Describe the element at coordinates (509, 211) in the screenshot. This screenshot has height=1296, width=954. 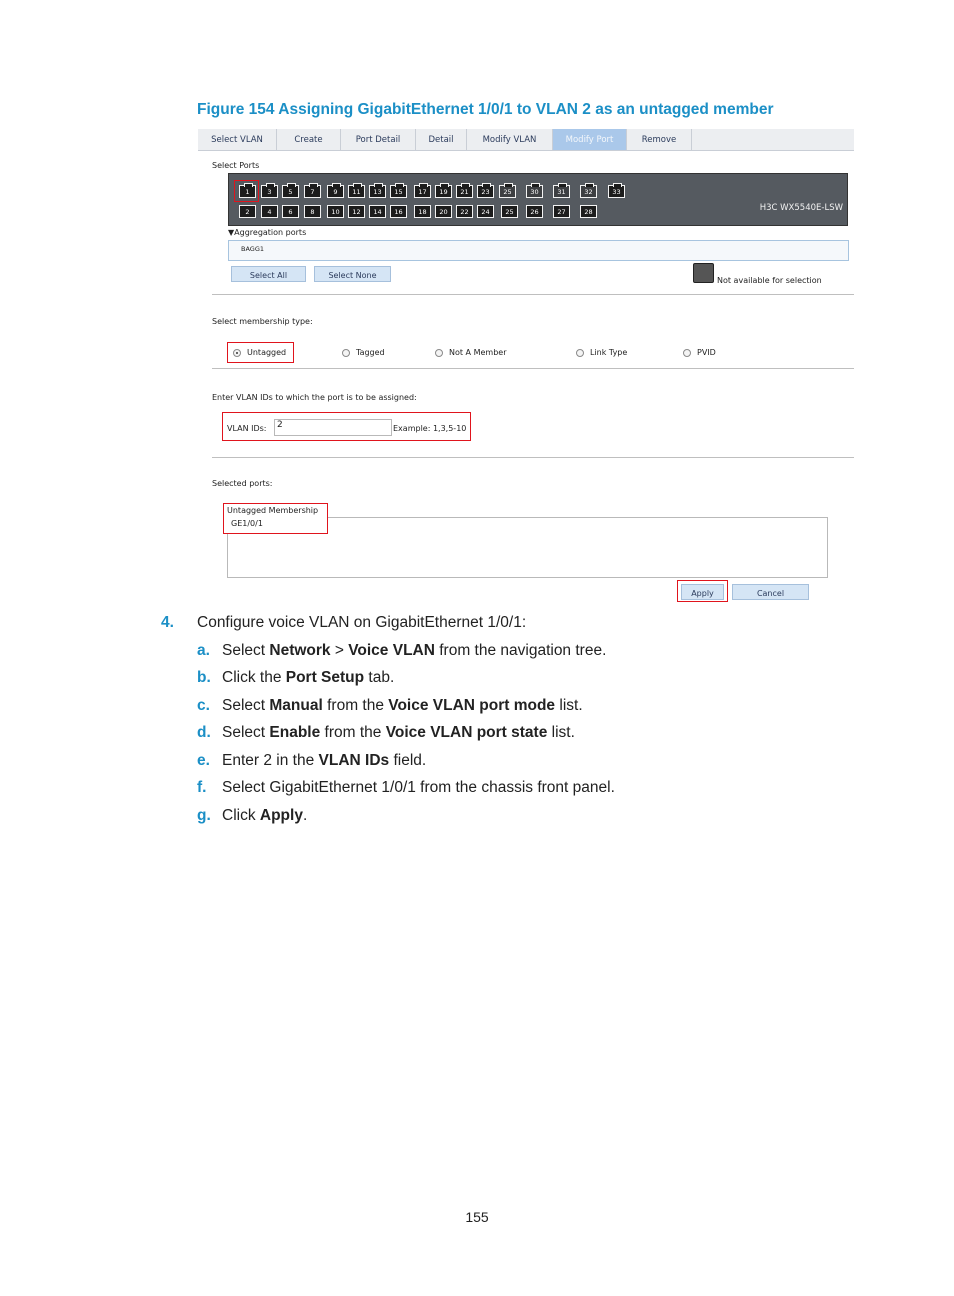
I see `port-25-bottom: 25` at that location.